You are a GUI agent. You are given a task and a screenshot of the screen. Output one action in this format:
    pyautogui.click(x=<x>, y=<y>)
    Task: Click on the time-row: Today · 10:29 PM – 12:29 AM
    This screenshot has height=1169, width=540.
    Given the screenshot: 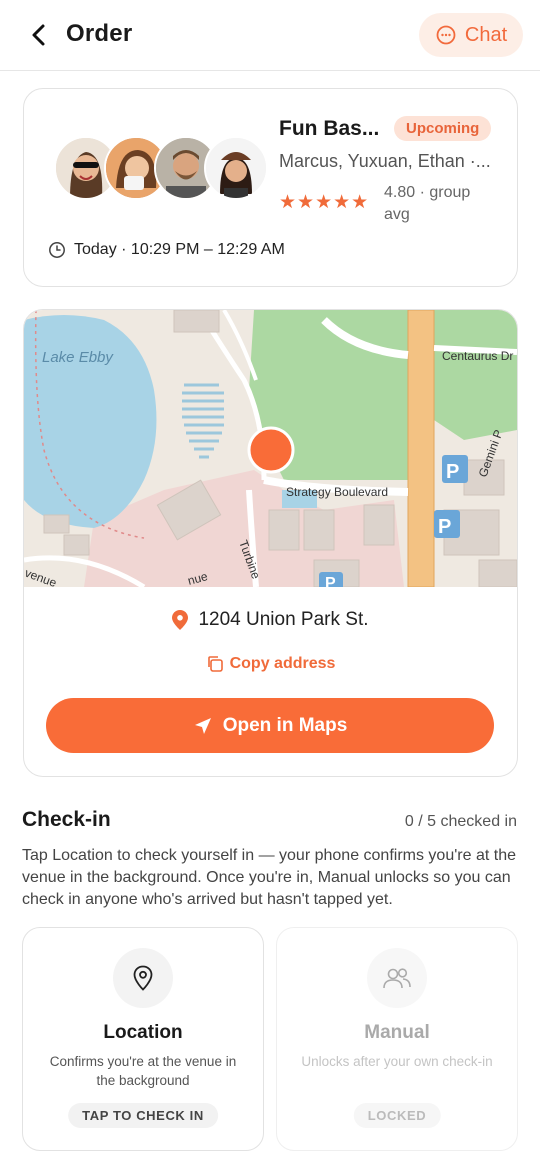 What is the action you would take?
    pyautogui.click(x=166, y=250)
    